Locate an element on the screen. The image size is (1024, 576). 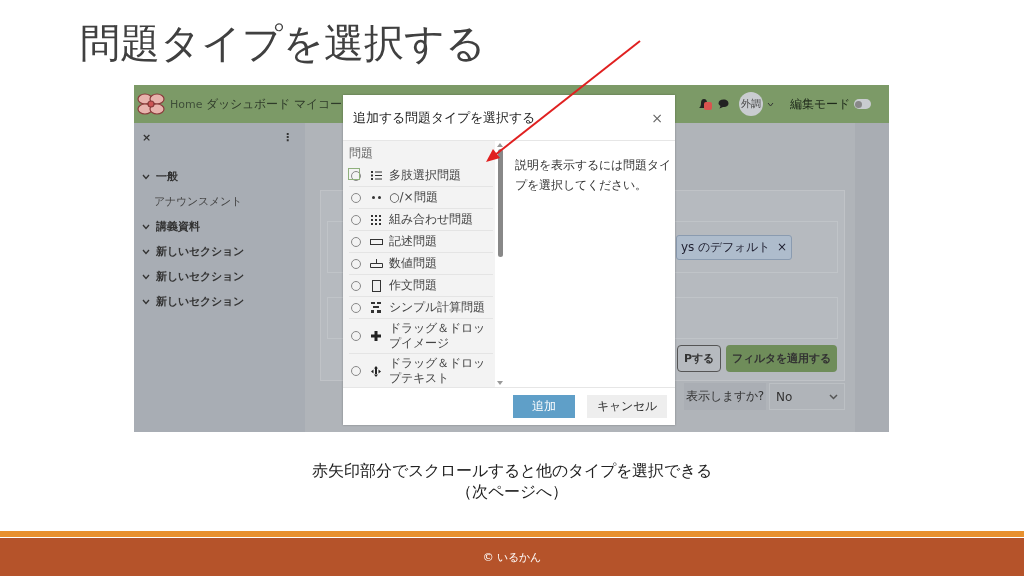
caption-text: 赤矢印部分でスクロールすると他のタイプを選択できる is located at coordinates (512, 470).